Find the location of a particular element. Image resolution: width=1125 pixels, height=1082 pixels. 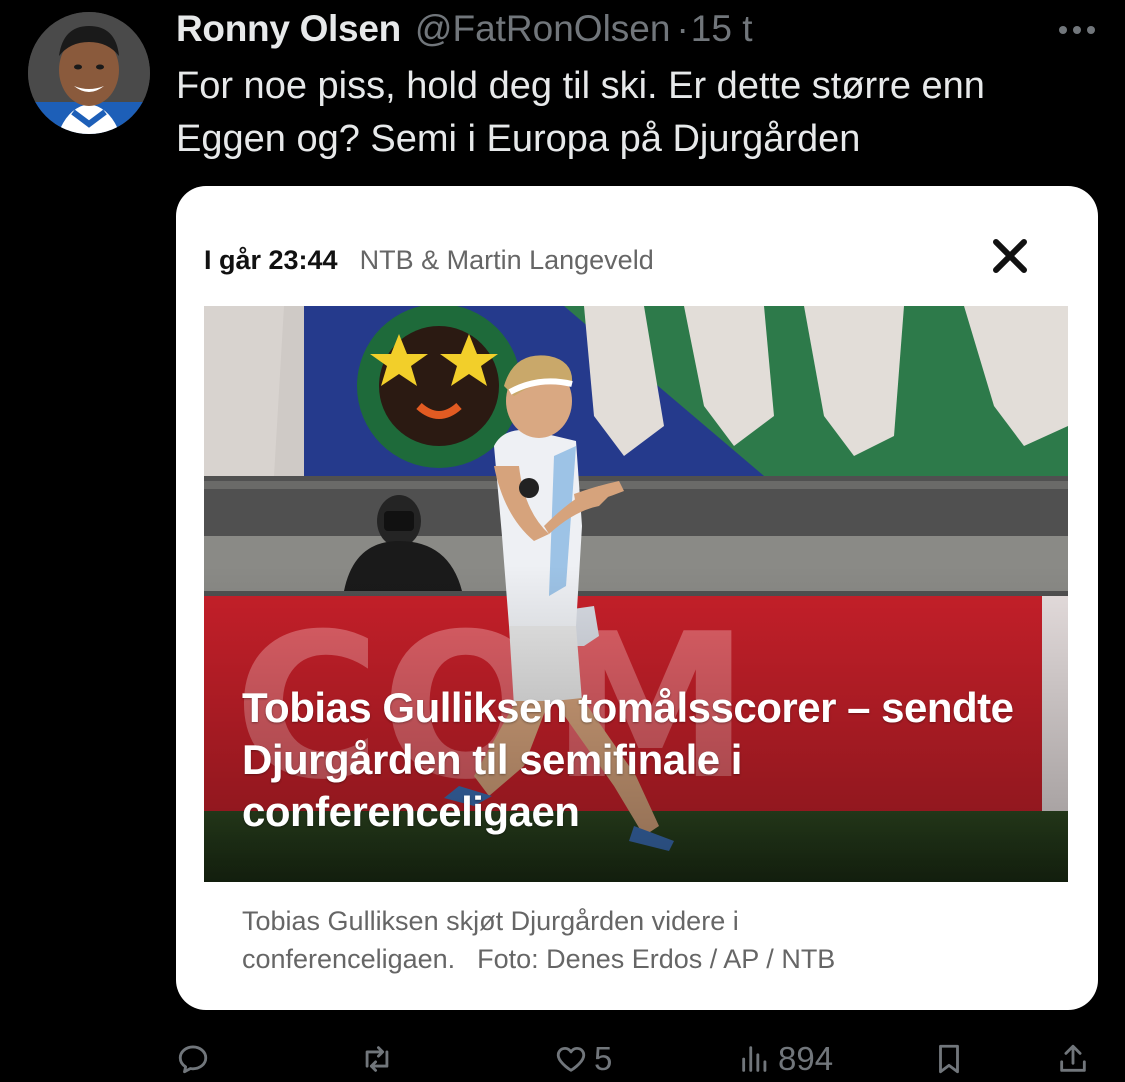

share-button is located at coordinates (1073, 1059).